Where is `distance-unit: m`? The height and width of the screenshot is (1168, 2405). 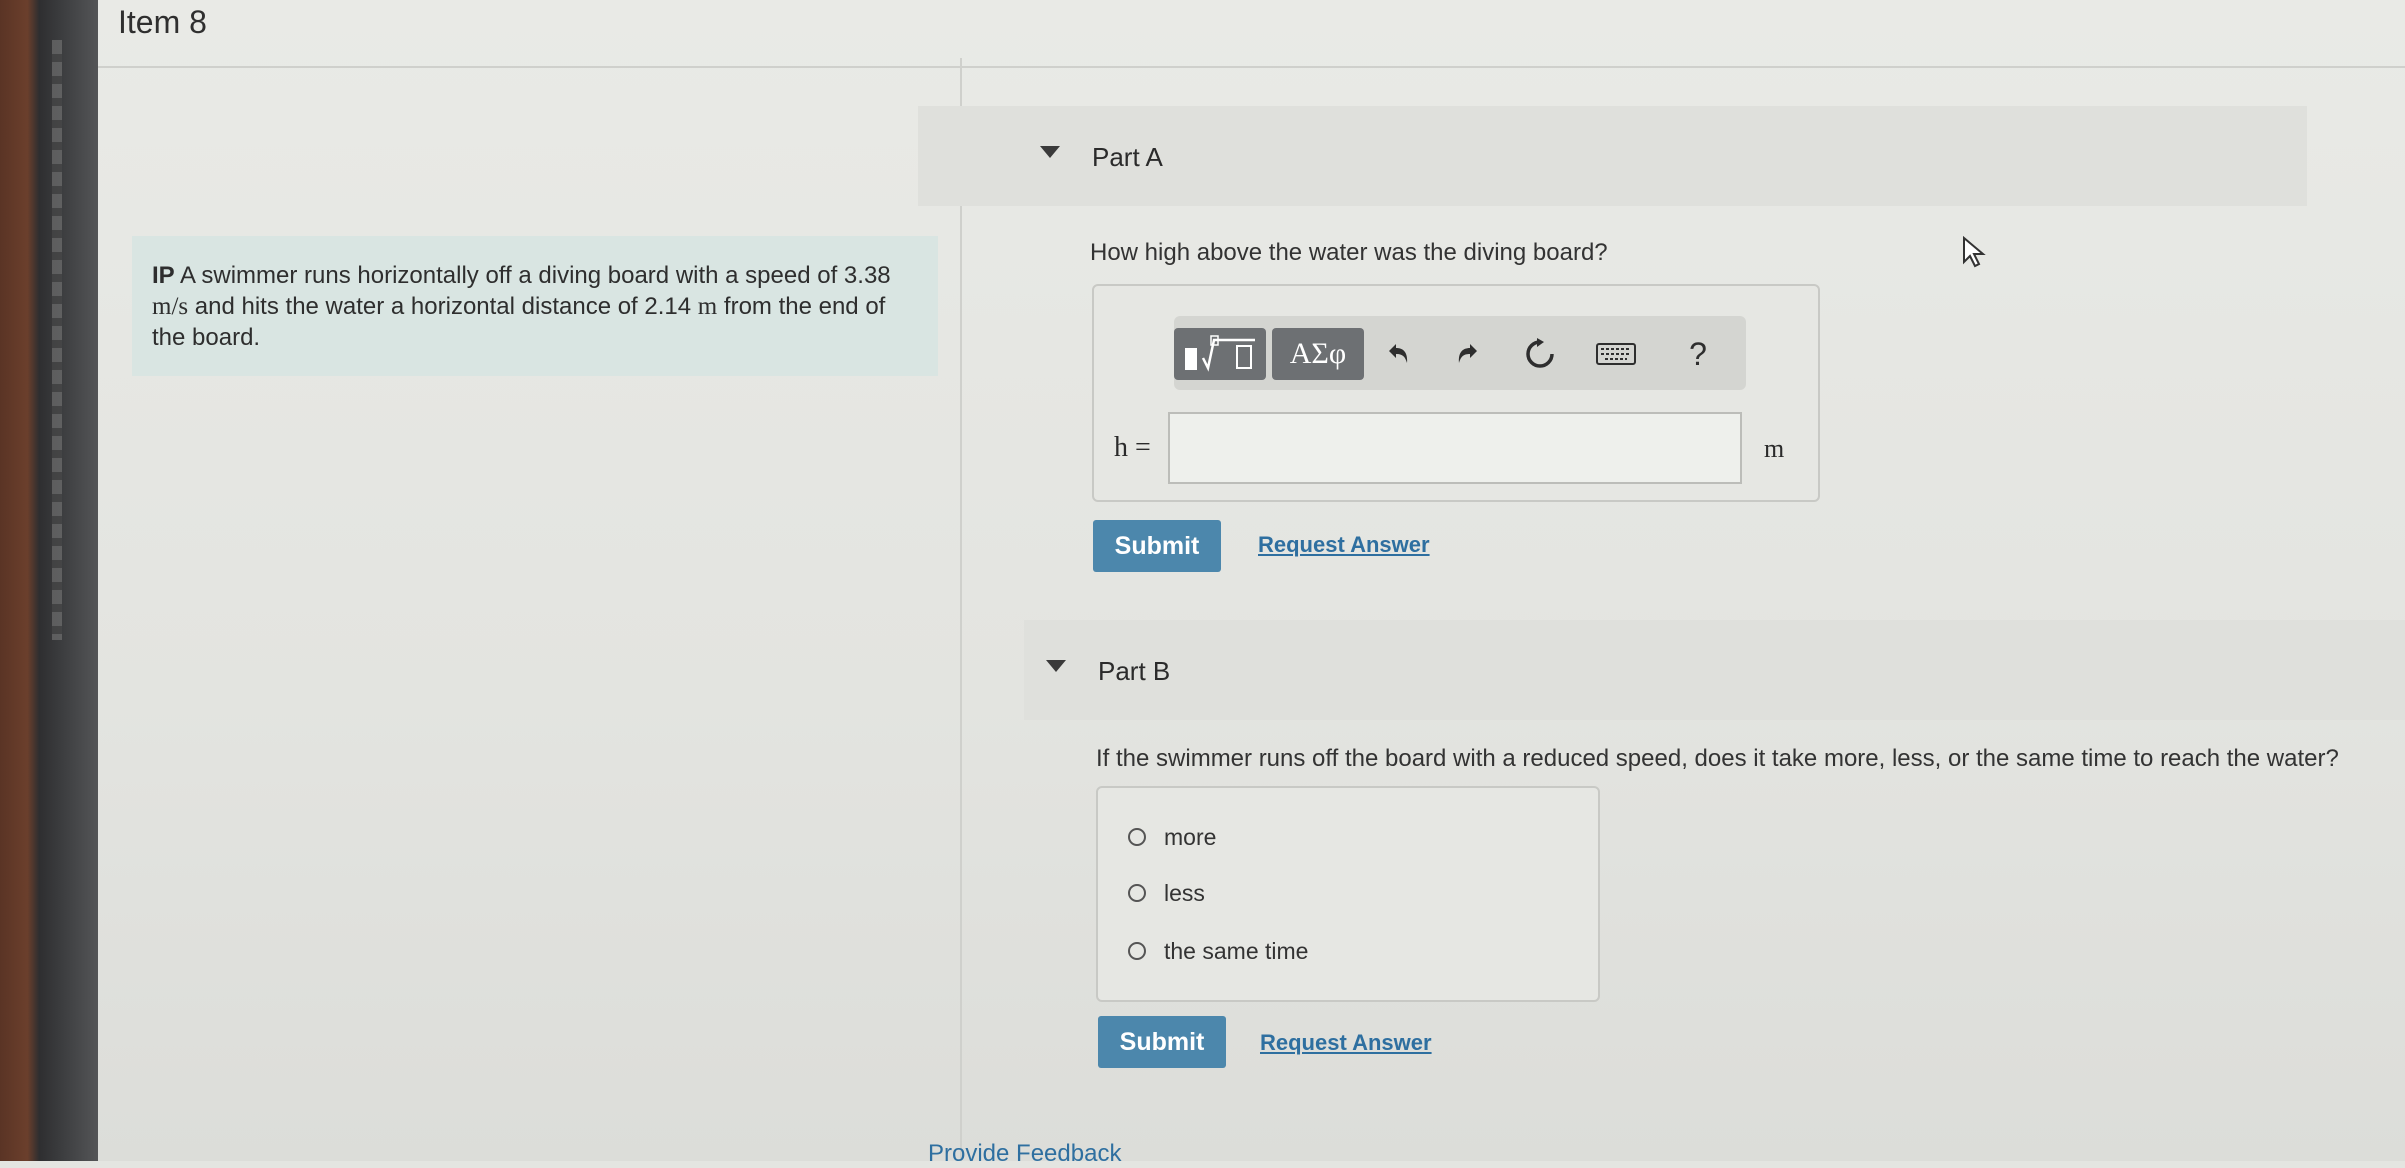
distance-unit: m is located at coordinates (707, 306).